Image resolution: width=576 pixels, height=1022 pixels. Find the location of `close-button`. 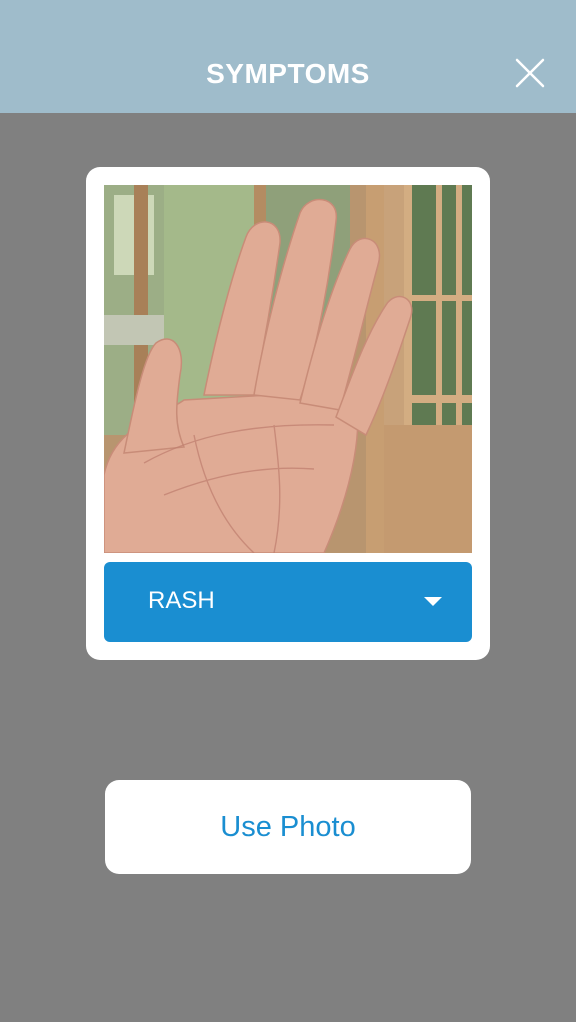

close-button is located at coordinates (530, 74).